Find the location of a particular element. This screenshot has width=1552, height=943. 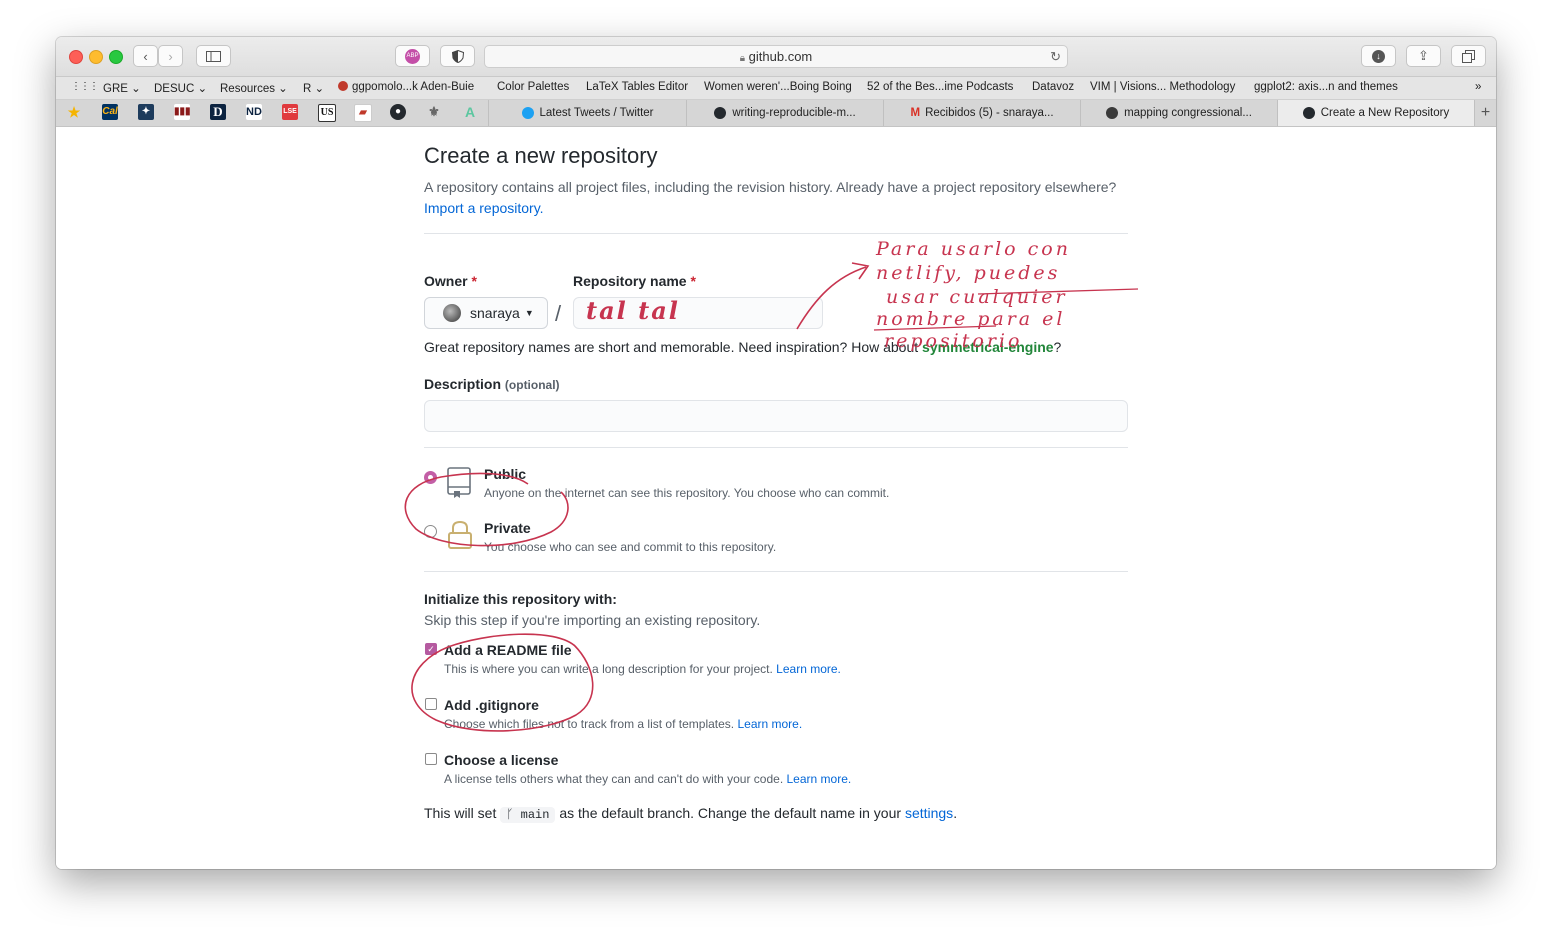

bookmark-podcasts: 52 of the Bes...ime Podcasts is located at coordinates (940, 87).